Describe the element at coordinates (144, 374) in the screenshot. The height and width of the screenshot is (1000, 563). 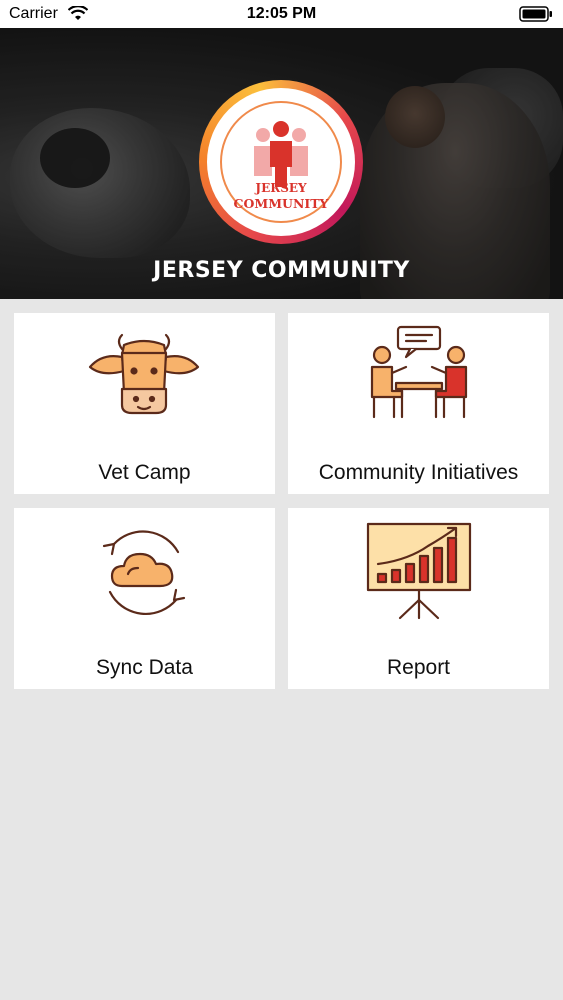
I see `cow-icon` at that location.